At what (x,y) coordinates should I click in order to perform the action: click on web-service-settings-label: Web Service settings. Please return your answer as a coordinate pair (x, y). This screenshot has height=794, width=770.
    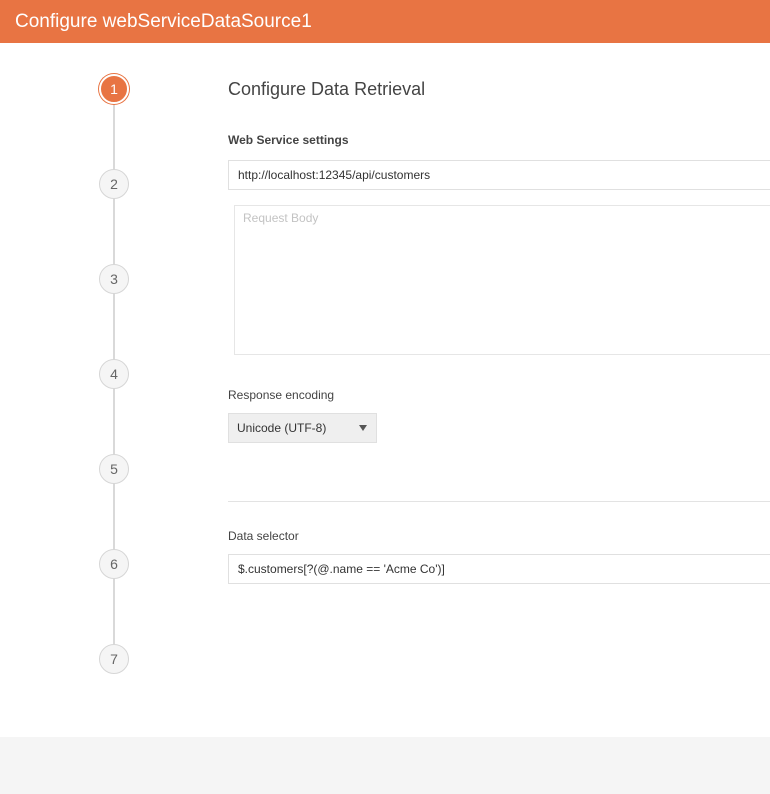
    Looking at the image, I should click on (288, 140).